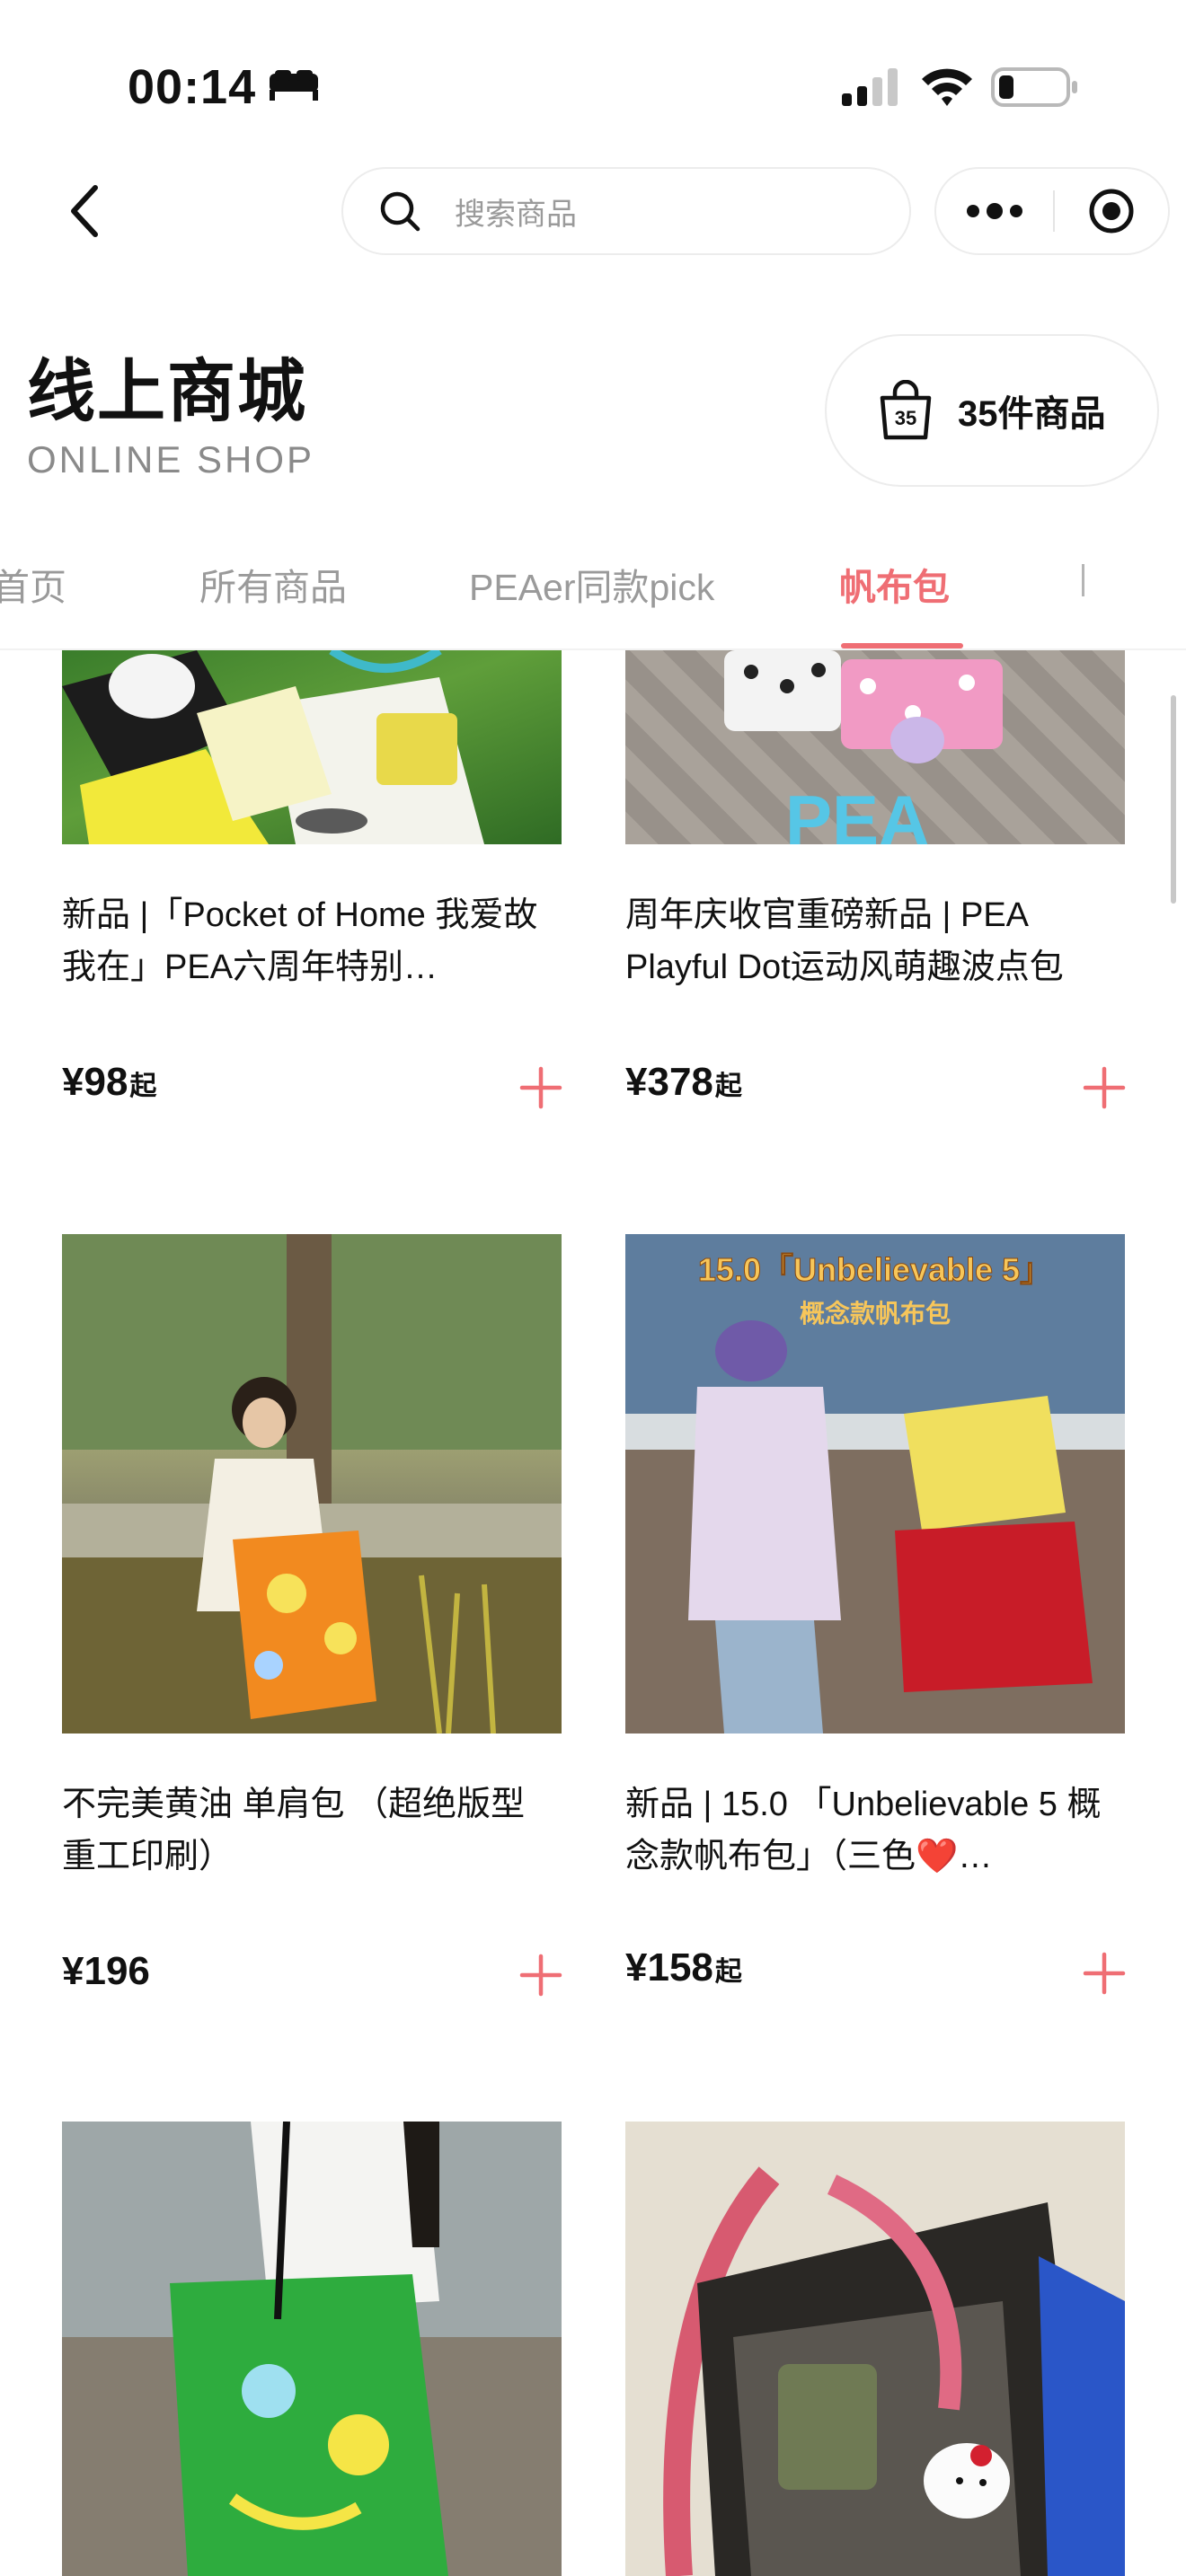 This screenshot has height=2576, width=1186. What do you see at coordinates (1083, 580) in the screenshot?
I see `tab-next-partial` at bounding box center [1083, 580].